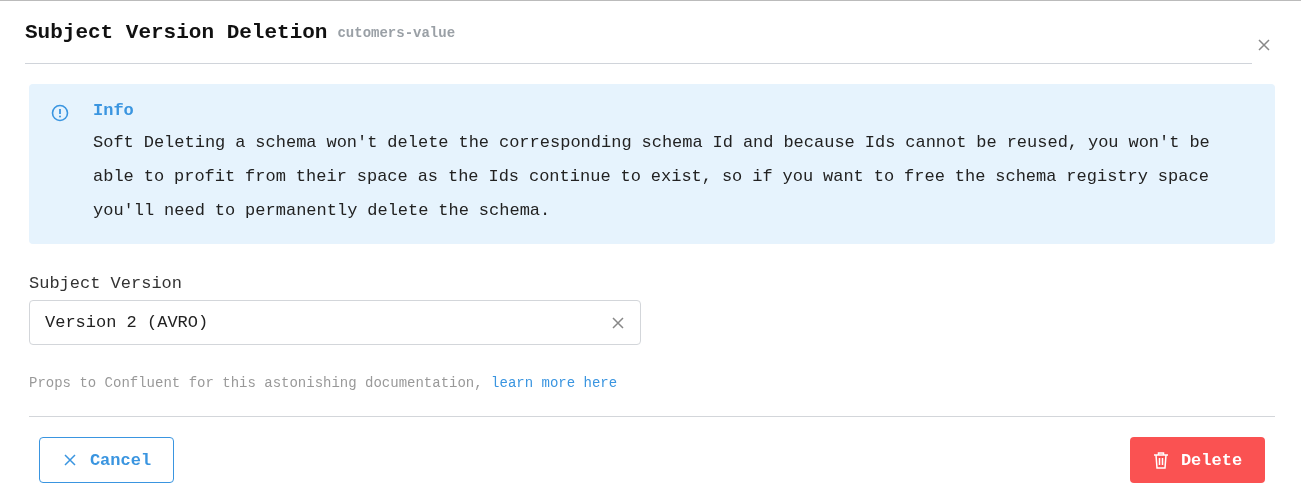  I want to click on alert-title: Info, so click(114, 110).